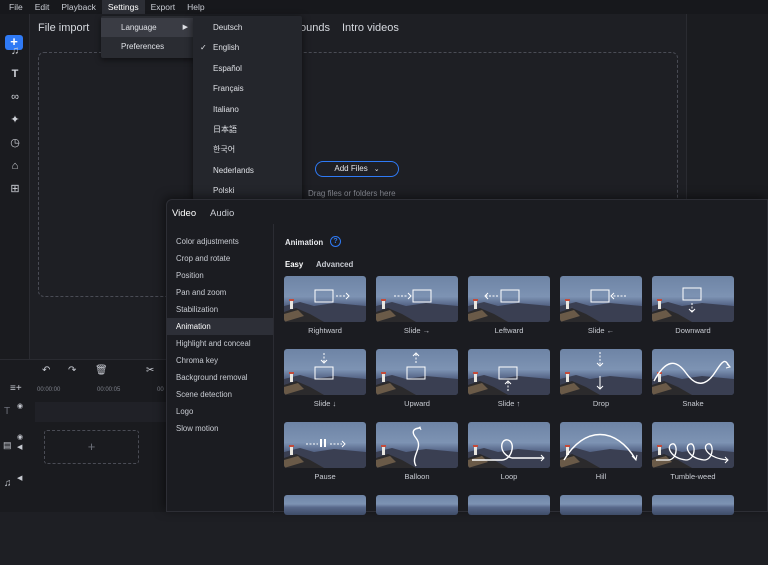 The height and width of the screenshot is (565, 768). Describe the element at coordinates (304, 242) in the screenshot. I see `animation-title: Animation` at that location.